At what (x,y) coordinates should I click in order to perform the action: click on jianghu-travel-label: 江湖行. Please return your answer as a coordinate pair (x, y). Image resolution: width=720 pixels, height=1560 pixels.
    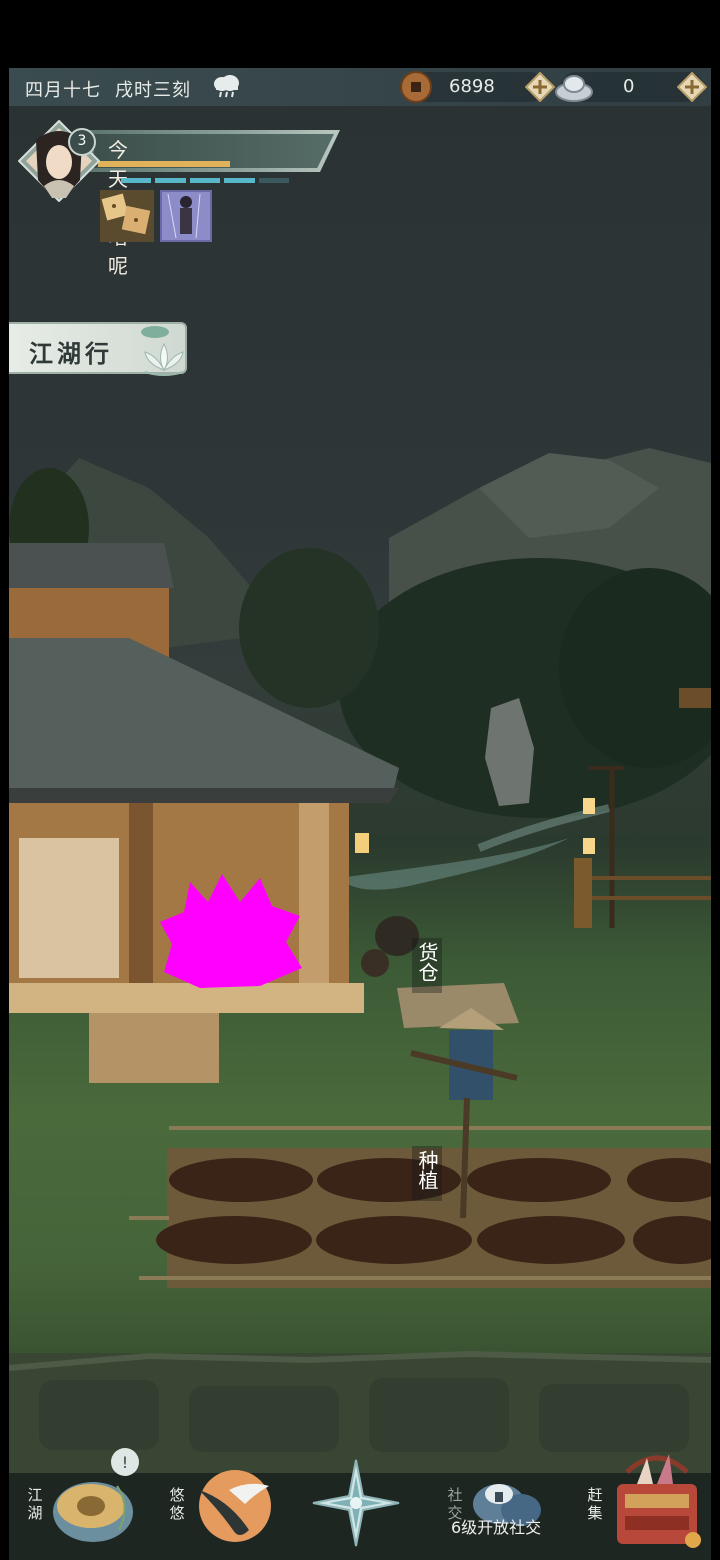
    Looking at the image, I should click on (71, 353).